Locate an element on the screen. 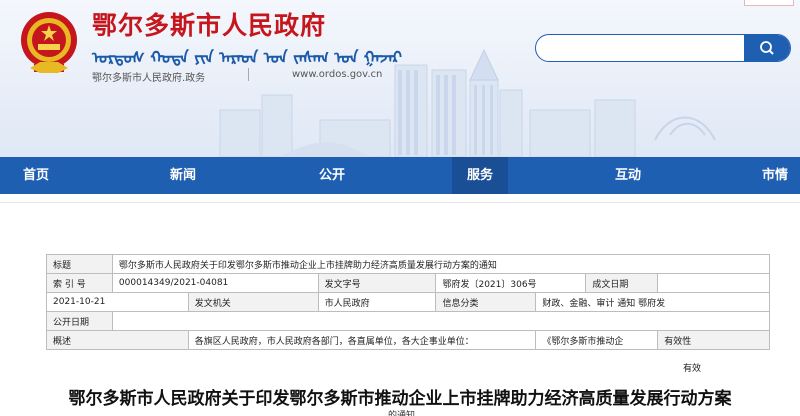 This screenshot has width=800, height=416. site-title: 鄂尔多斯市人民政府 is located at coordinates (209, 24).